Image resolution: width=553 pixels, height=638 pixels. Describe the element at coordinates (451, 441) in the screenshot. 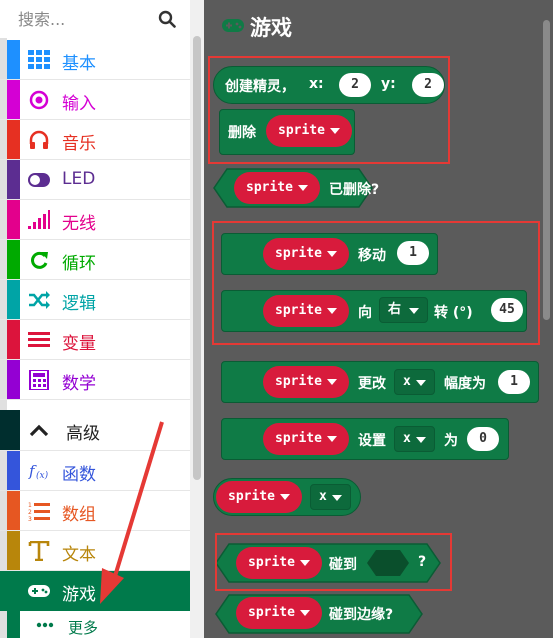

I see `block-label: 为` at that location.